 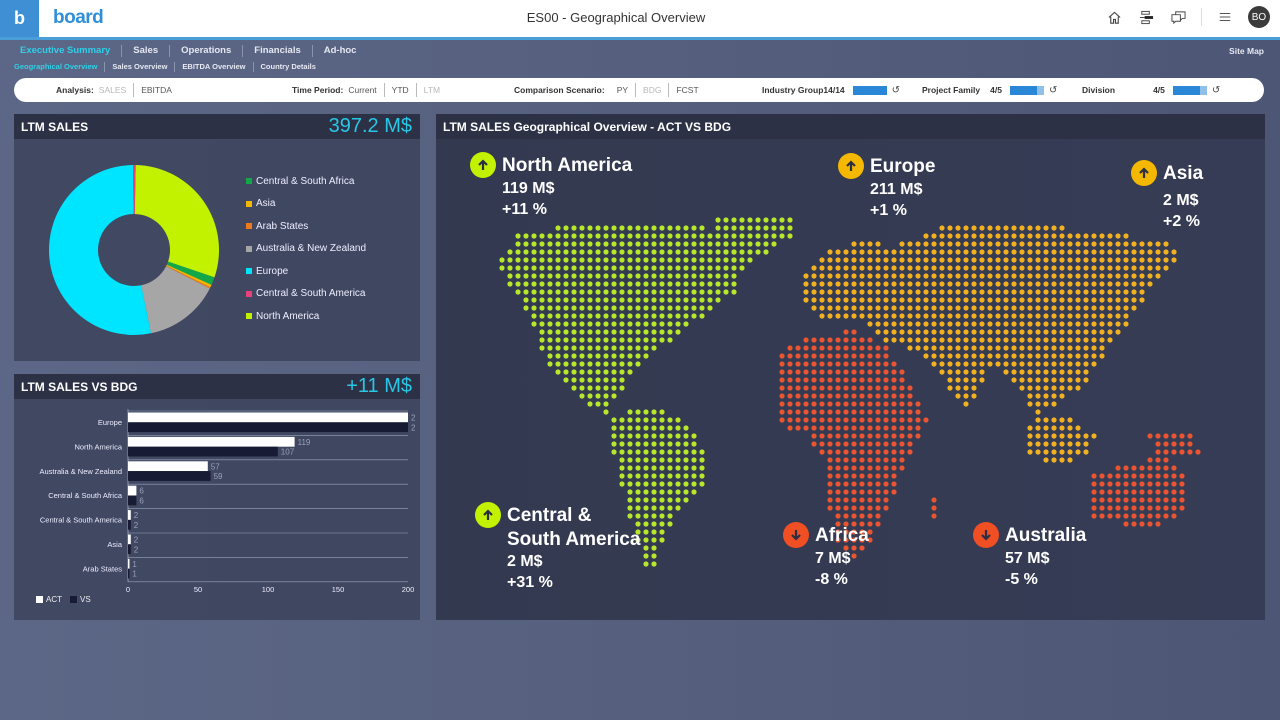 I want to click on region-north-america: North America 119 M$ +11 %, so click(x=551, y=186).